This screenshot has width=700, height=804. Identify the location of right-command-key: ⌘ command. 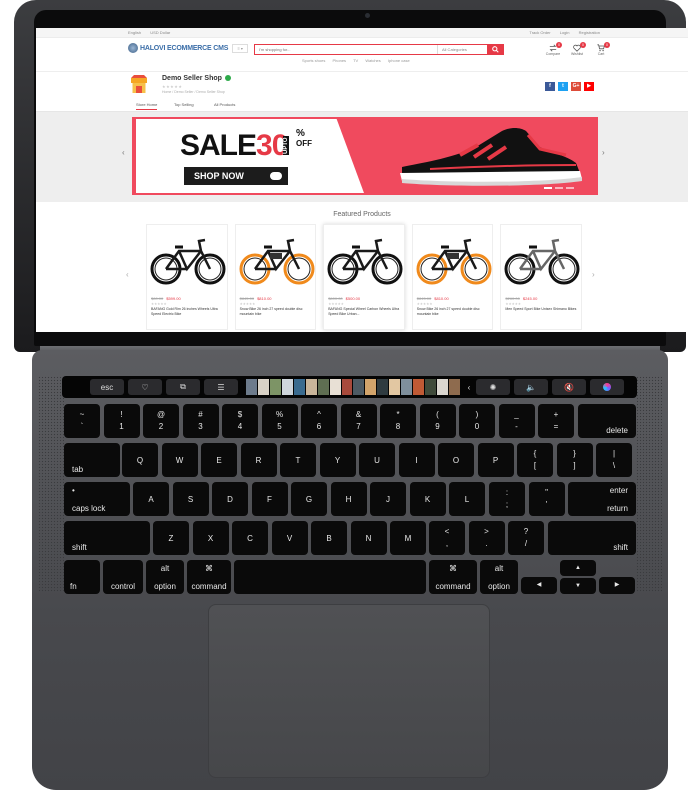
(453, 577).